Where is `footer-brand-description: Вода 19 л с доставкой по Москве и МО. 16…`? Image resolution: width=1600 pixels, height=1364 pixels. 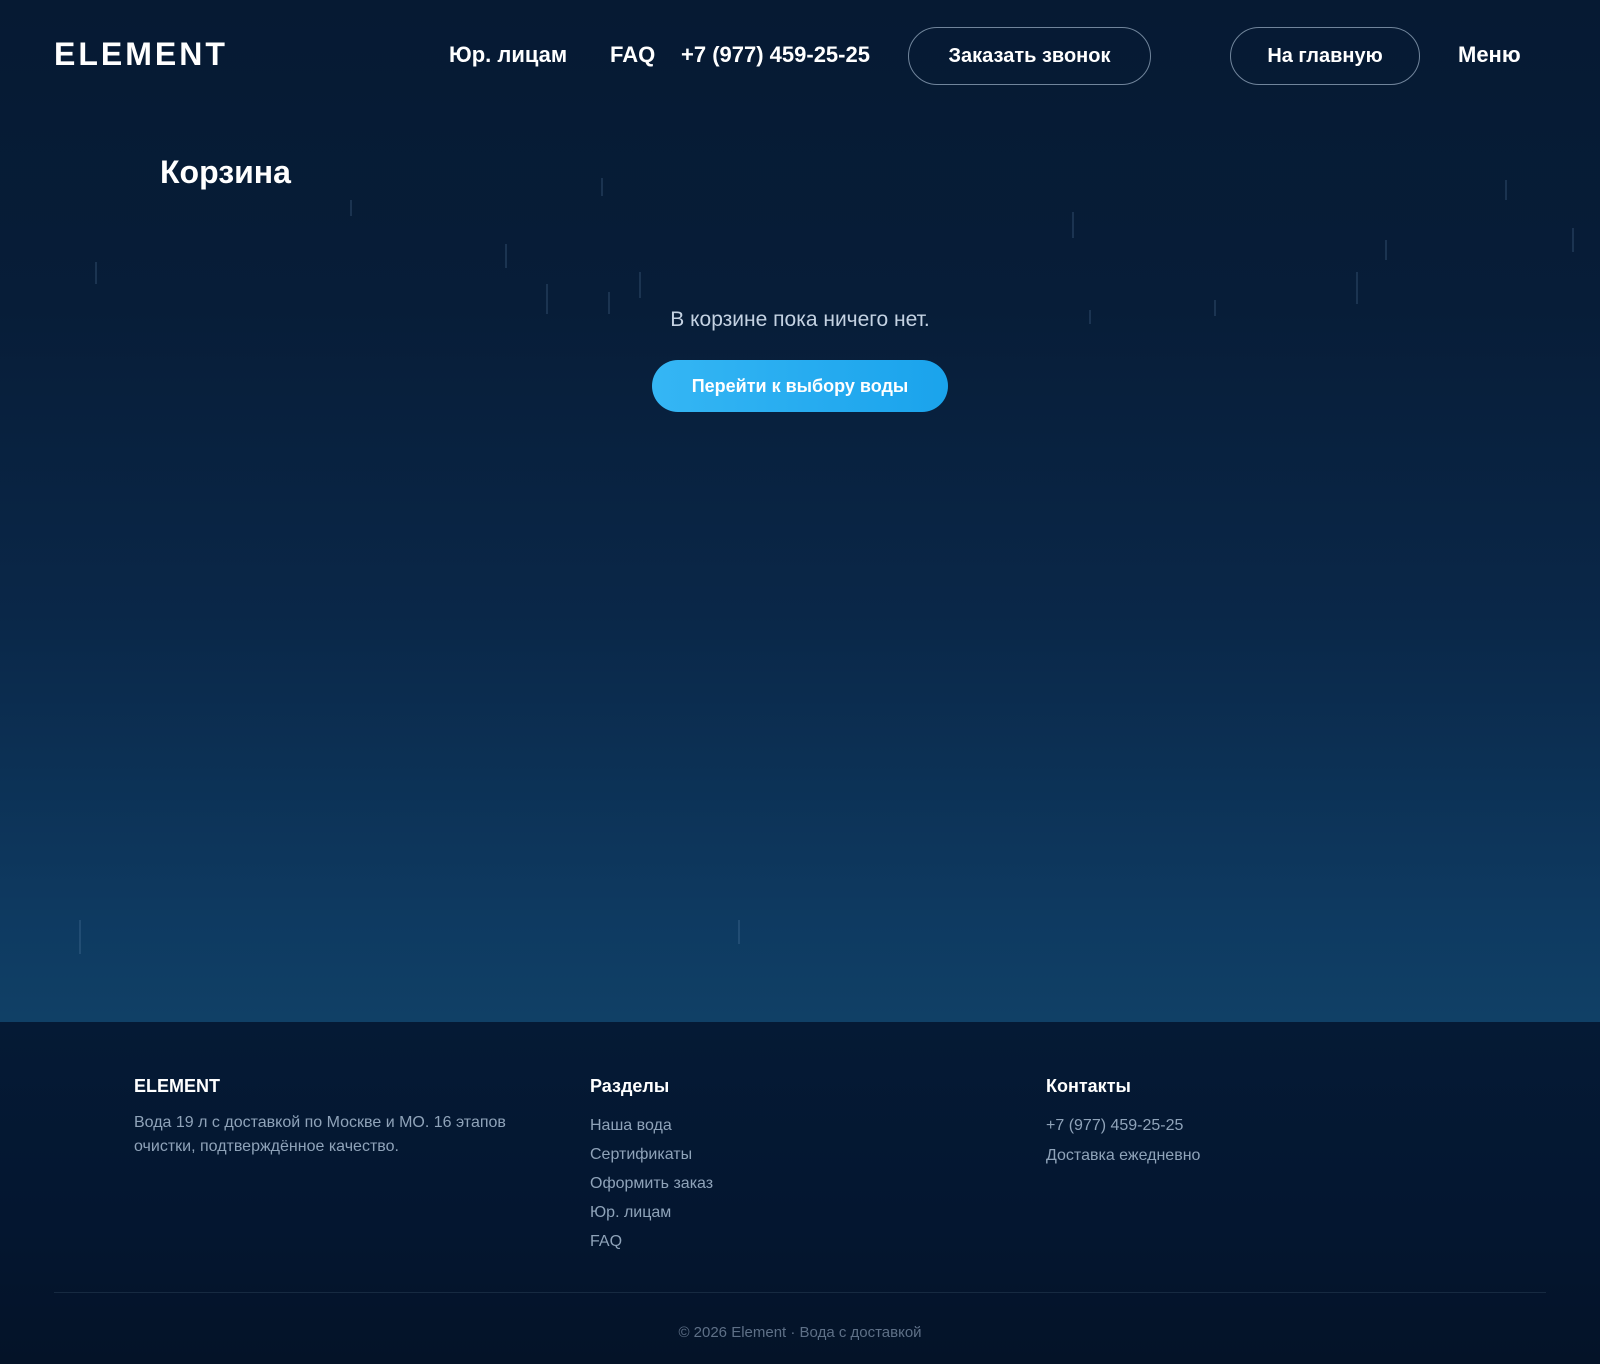 footer-brand-description: Вода 19 л с доставкой по Москве и МО. 16… is located at coordinates (320, 1134).